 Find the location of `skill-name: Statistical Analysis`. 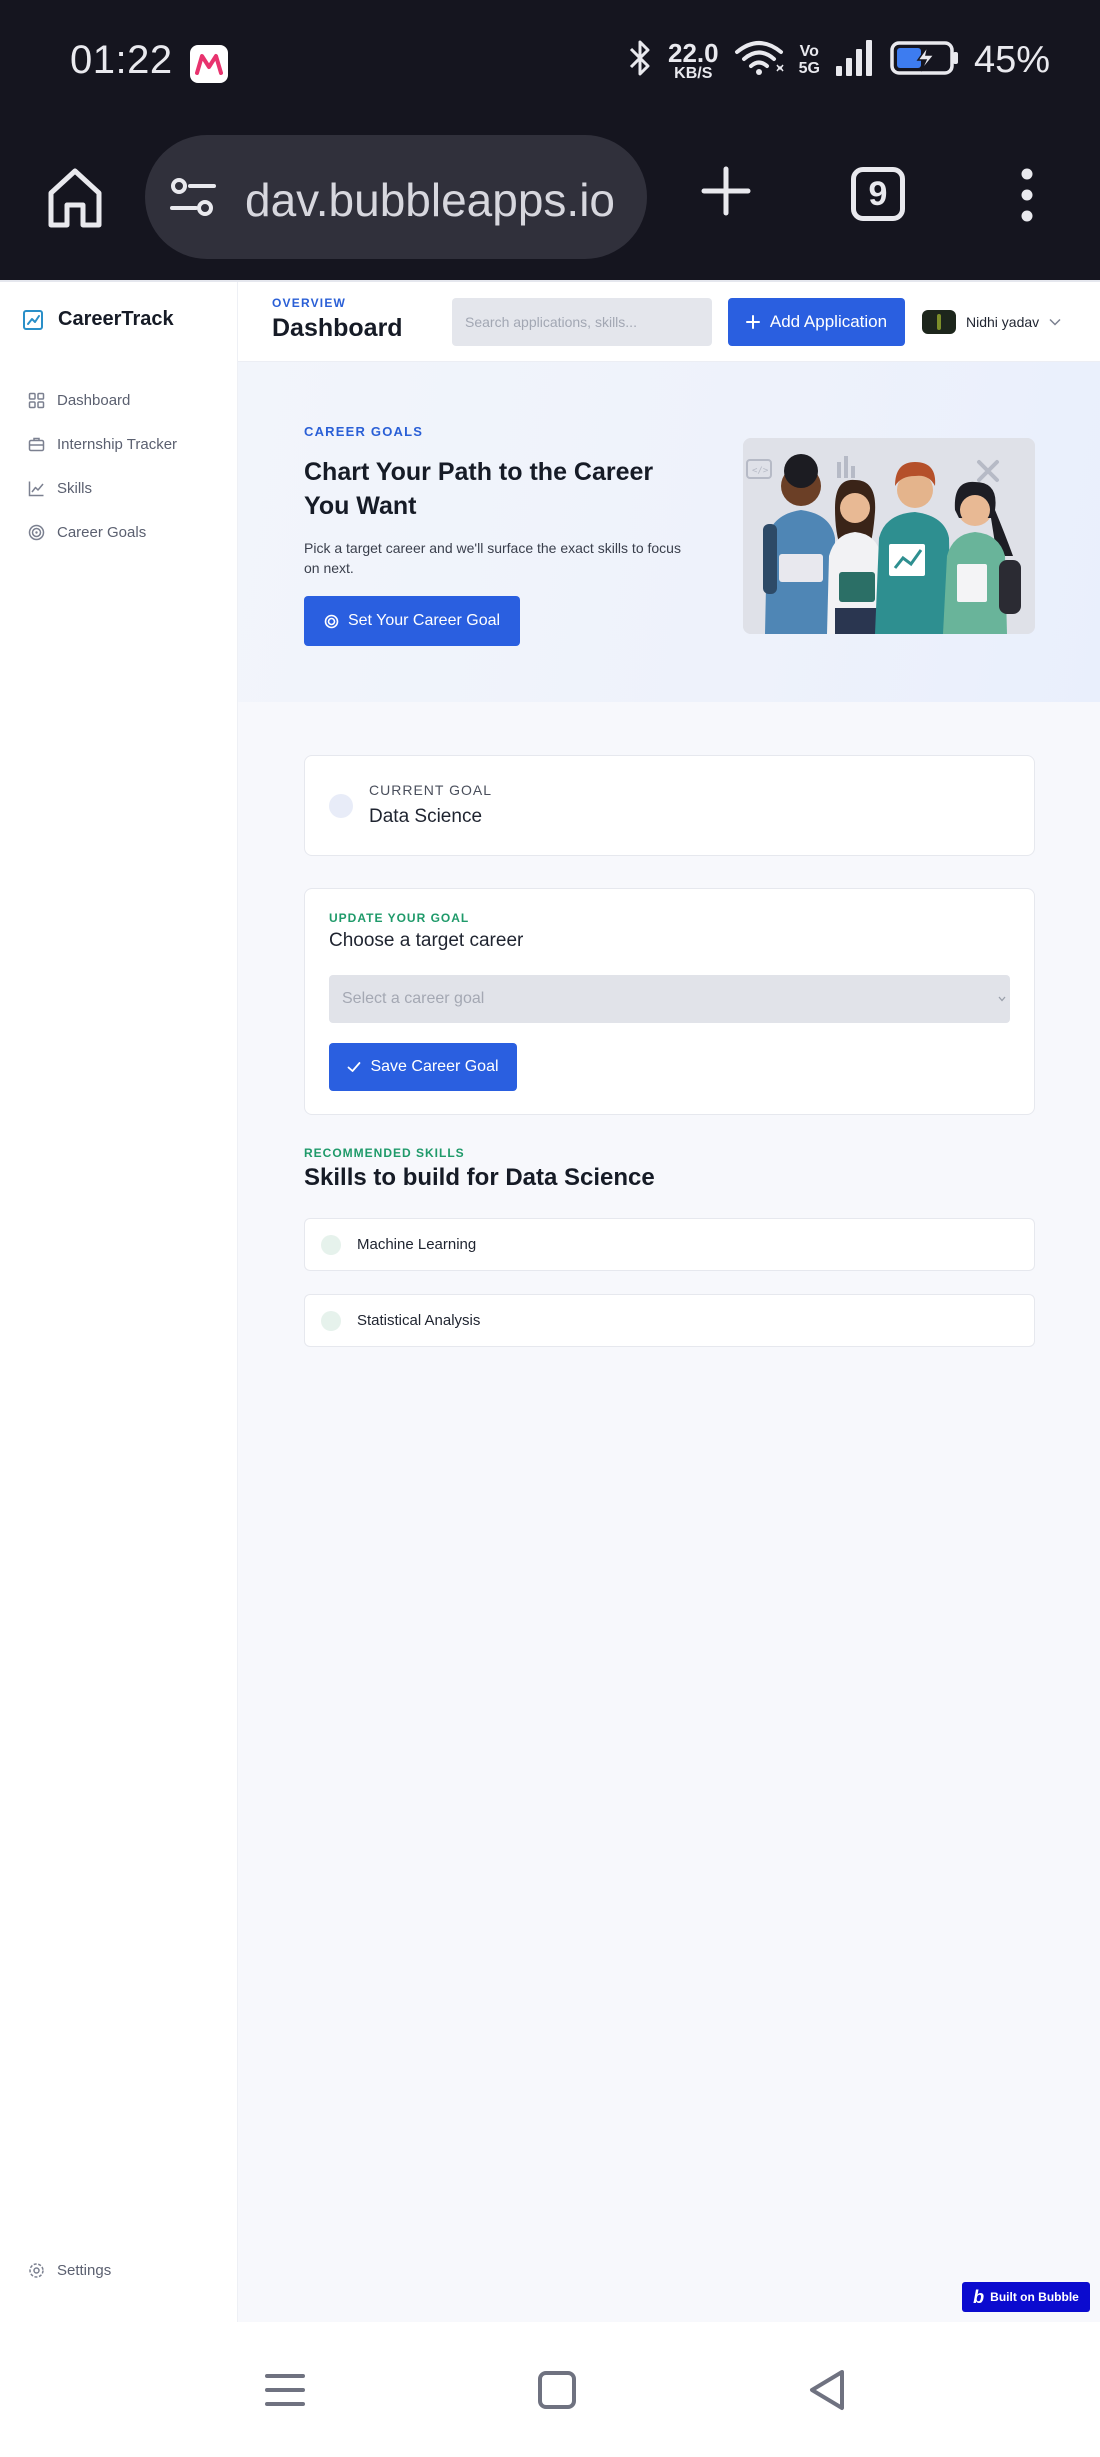

skill-name: Statistical Analysis is located at coordinates (419, 1320).